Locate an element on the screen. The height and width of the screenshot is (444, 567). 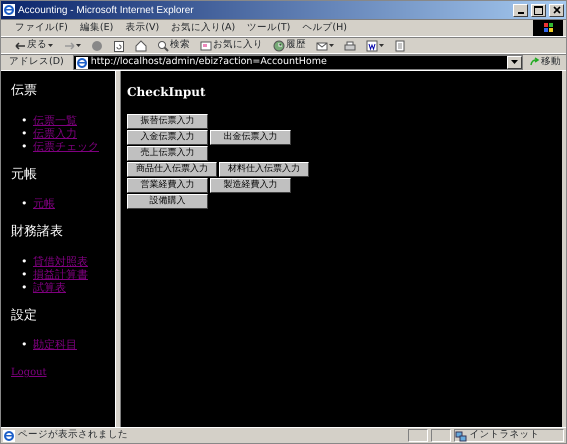
window-title: Accounting - Microsoft Internet Explorer is located at coordinates (106, 11).